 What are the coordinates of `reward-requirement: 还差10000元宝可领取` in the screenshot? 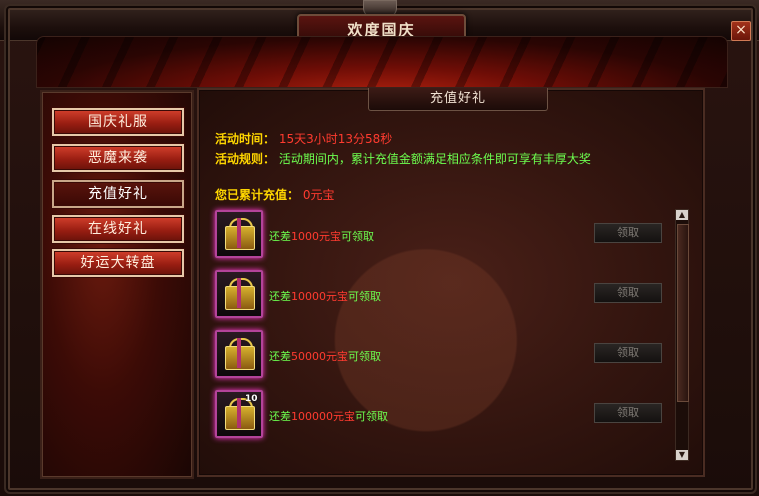 It's located at (325, 296).